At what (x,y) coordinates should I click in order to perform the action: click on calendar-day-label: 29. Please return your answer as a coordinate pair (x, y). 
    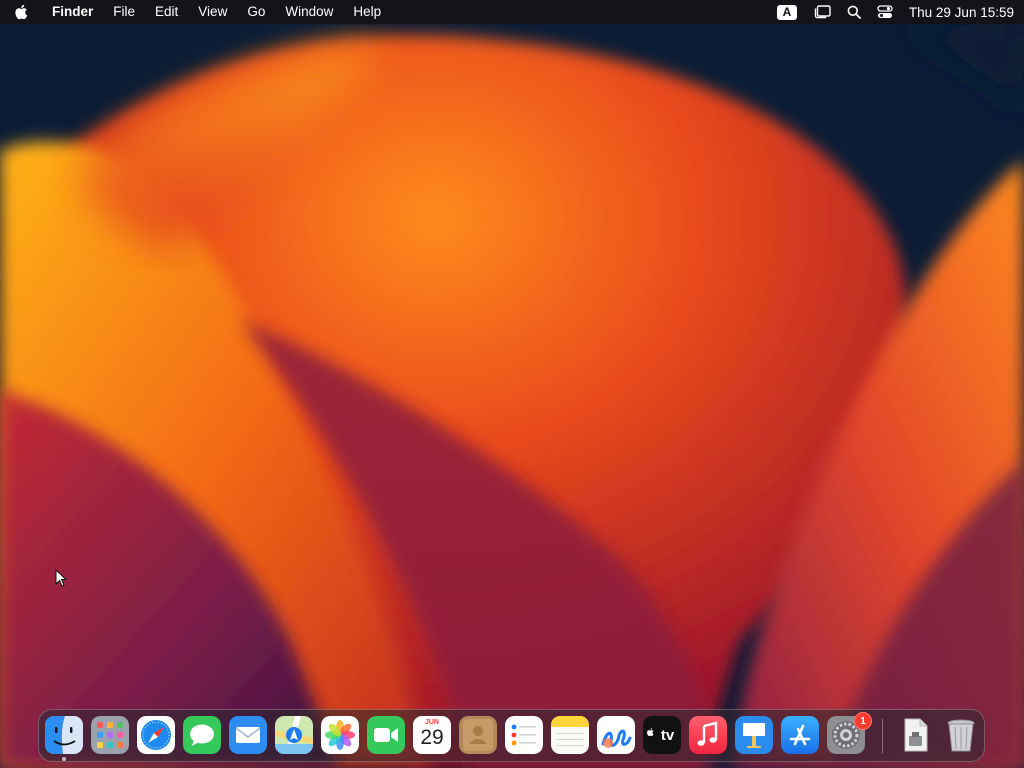
    Looking at the image, I should click on (432, 737).